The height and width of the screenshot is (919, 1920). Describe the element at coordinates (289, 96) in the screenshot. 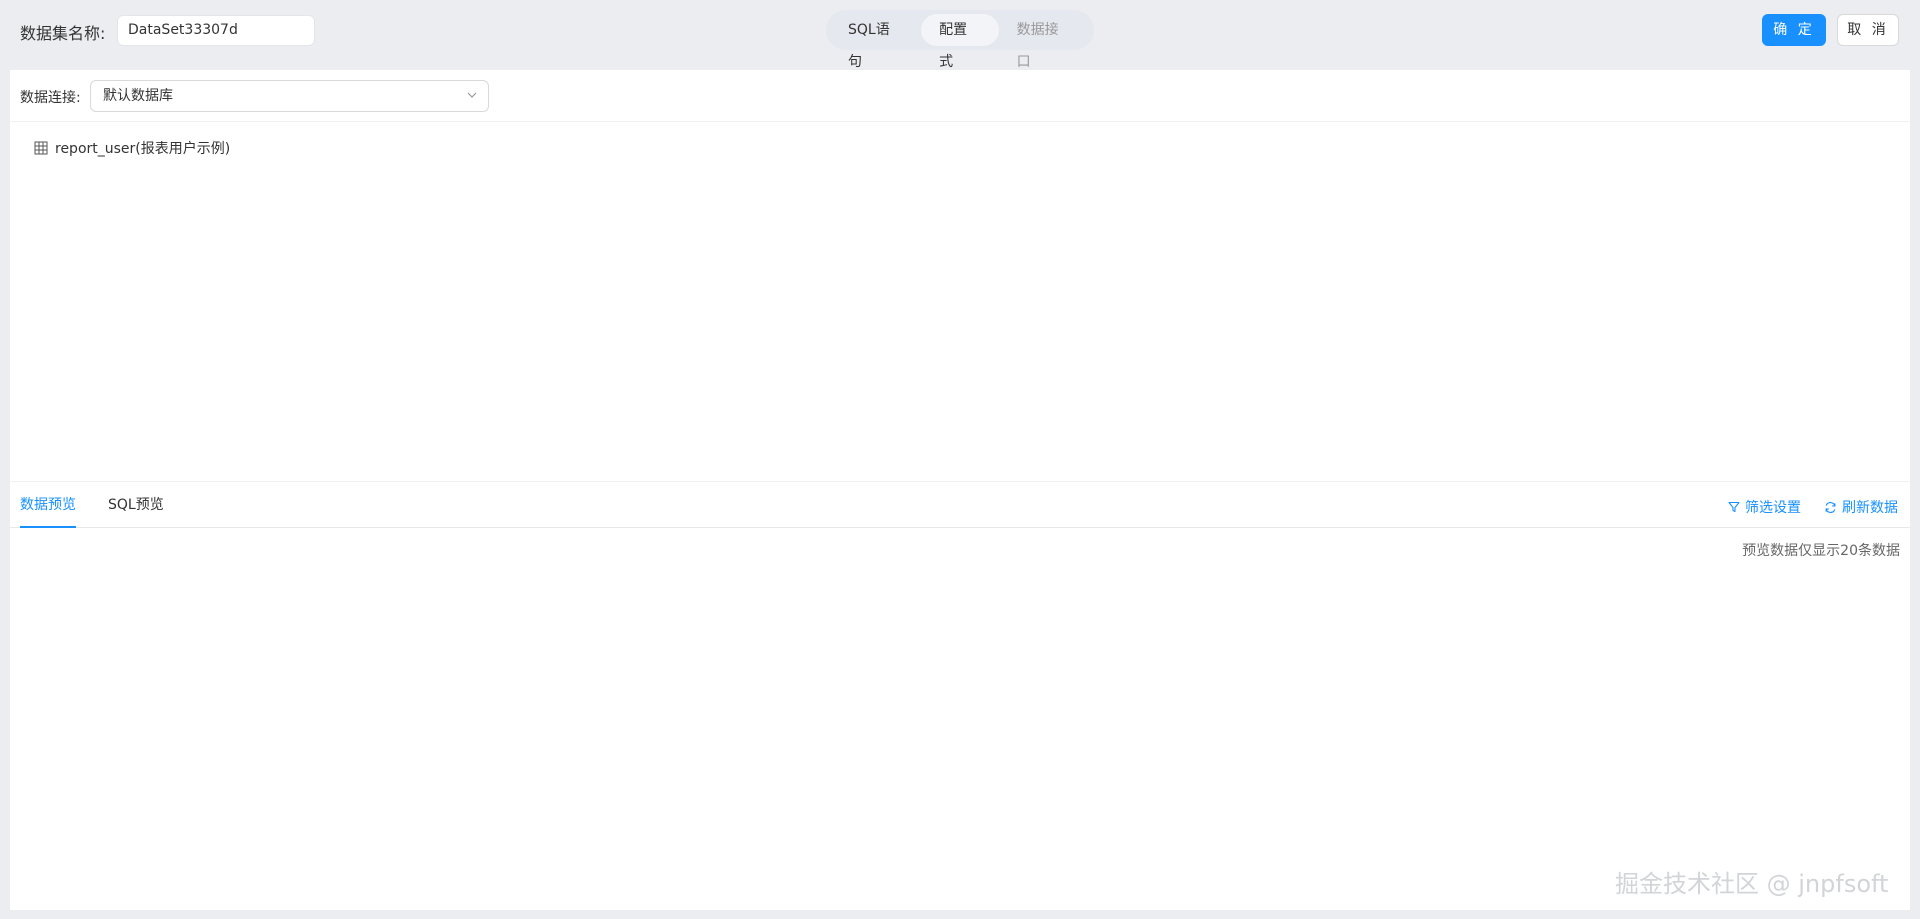

I see `connection-select: 默认数据库` at that location.